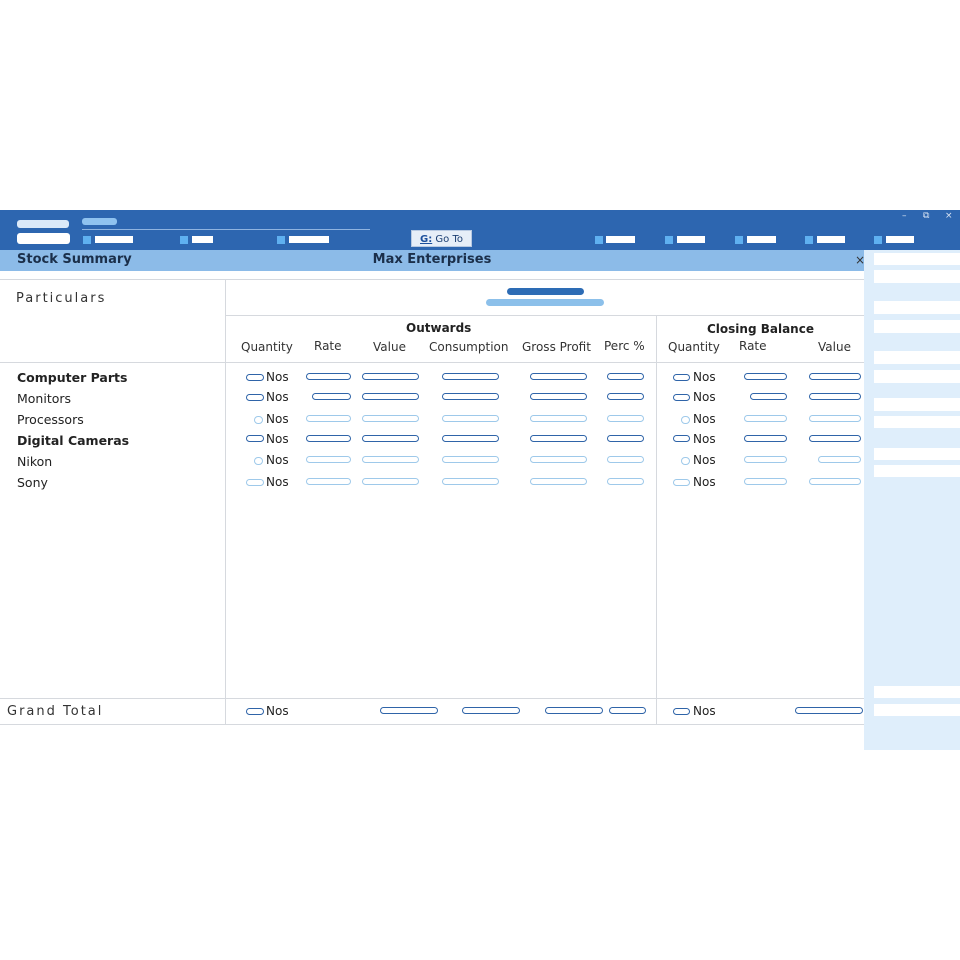 The width and height of the screenshot is (960, 960). What do you see at coordinates (760, 329) in the screenshot?
I see `closing-balance-group-header: Closing Balance` at bounding box center [760, 329].